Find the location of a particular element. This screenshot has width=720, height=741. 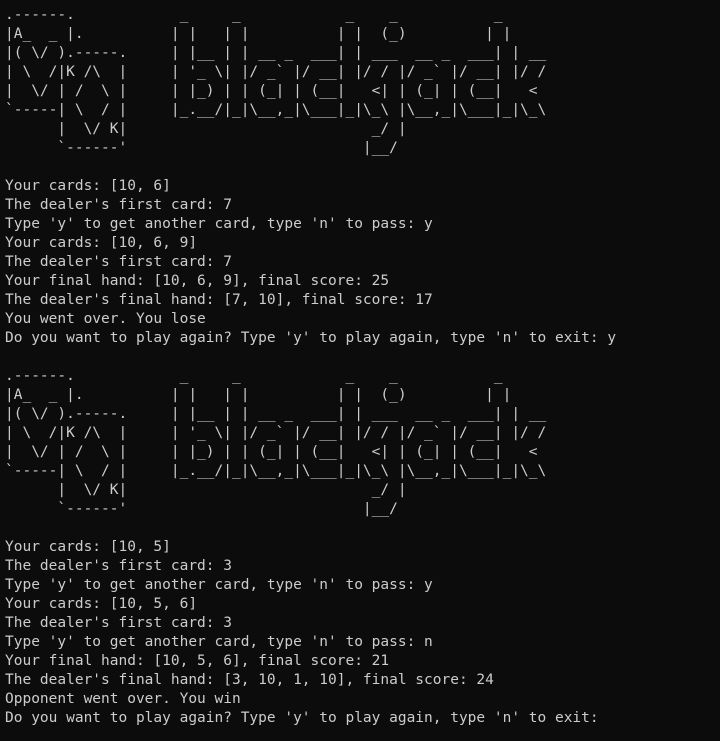

output-line: Your cards: [10, 6] is located at coordinates (88, 186).